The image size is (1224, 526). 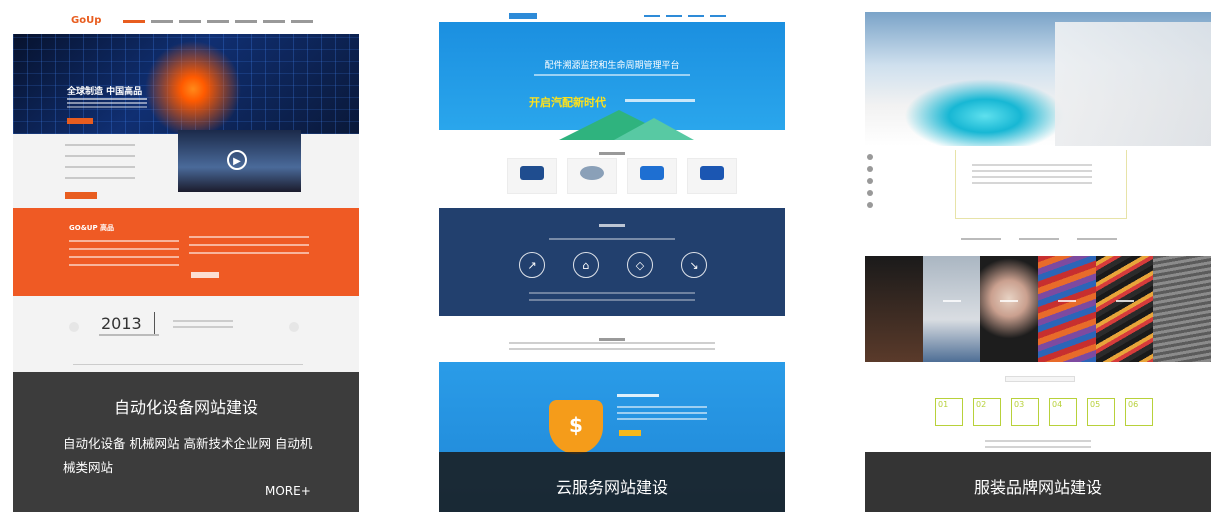 I want to click on preview-cyan-button, so click(x=630, y=433).